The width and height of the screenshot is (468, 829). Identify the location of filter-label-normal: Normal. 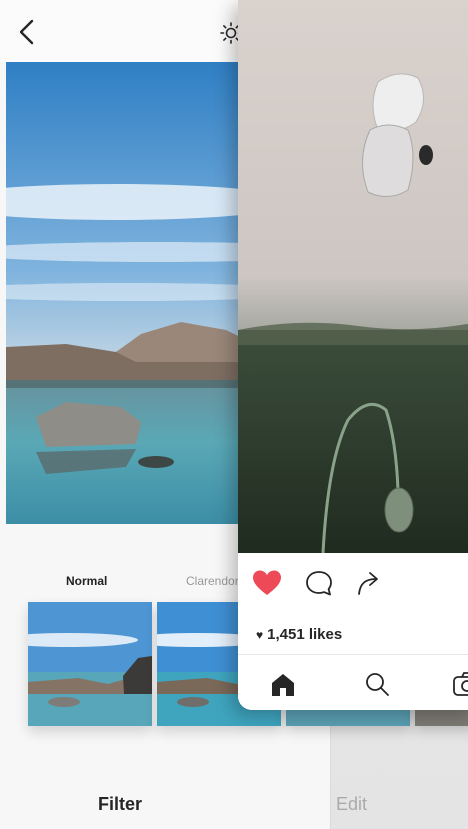
(86, 581).